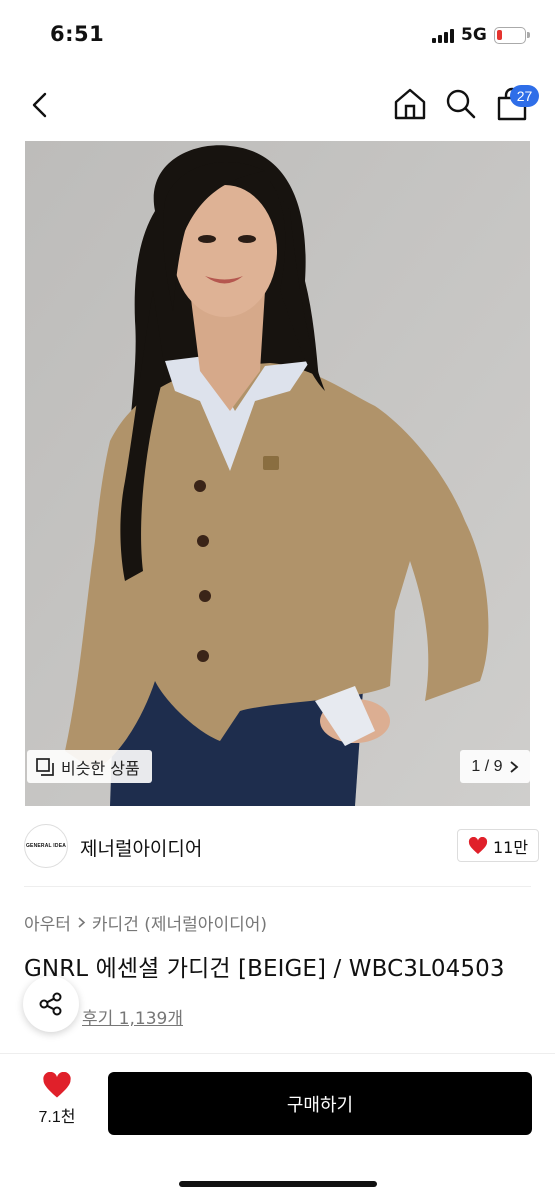  What do you see at coordinates (47, 922) in the screenshot?
I see `breadcrumb-category: 아우터` at bounding box center [47, 922].